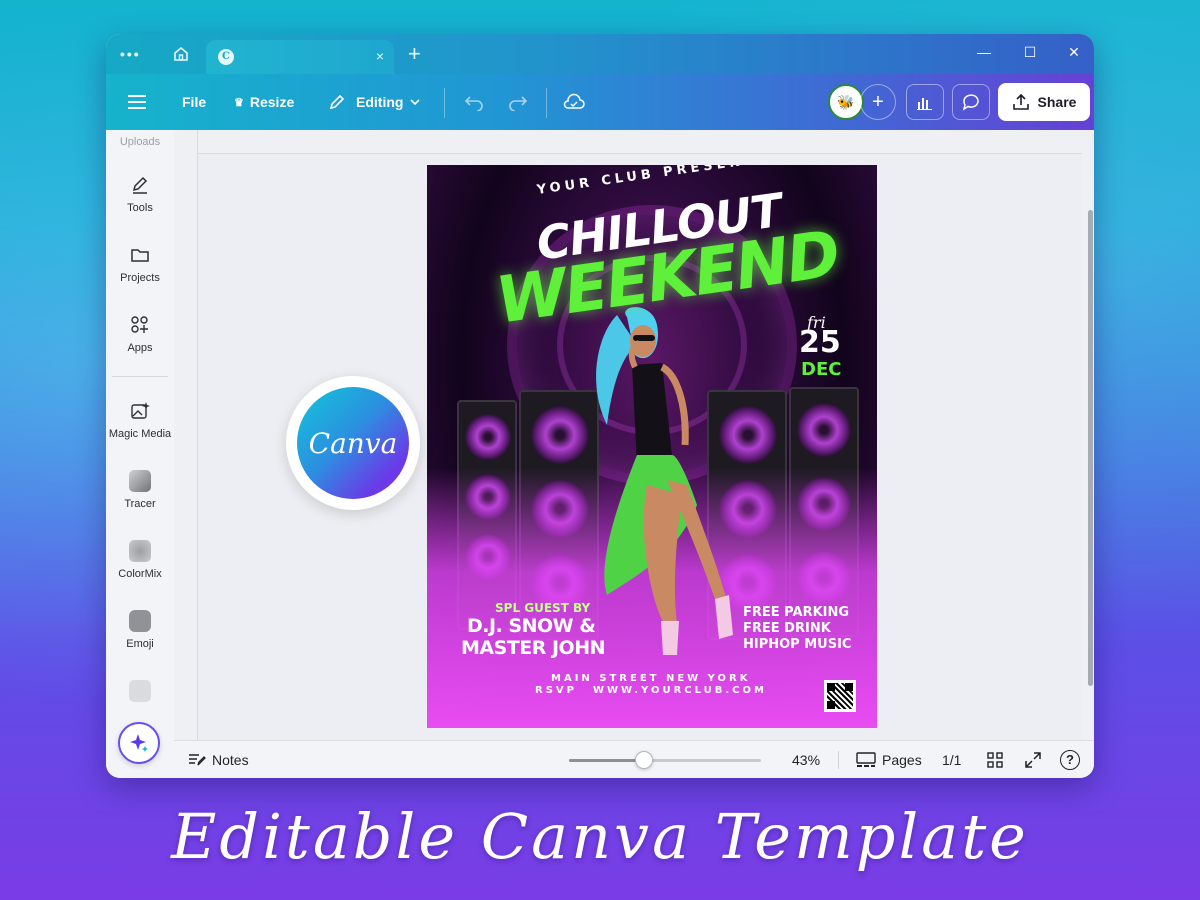 This screenshot has width=1200, height=900. What do you see at coordinates (140, 376) in the screenshot?
I see `sidebar-divider` at bounding box center [140, 376].